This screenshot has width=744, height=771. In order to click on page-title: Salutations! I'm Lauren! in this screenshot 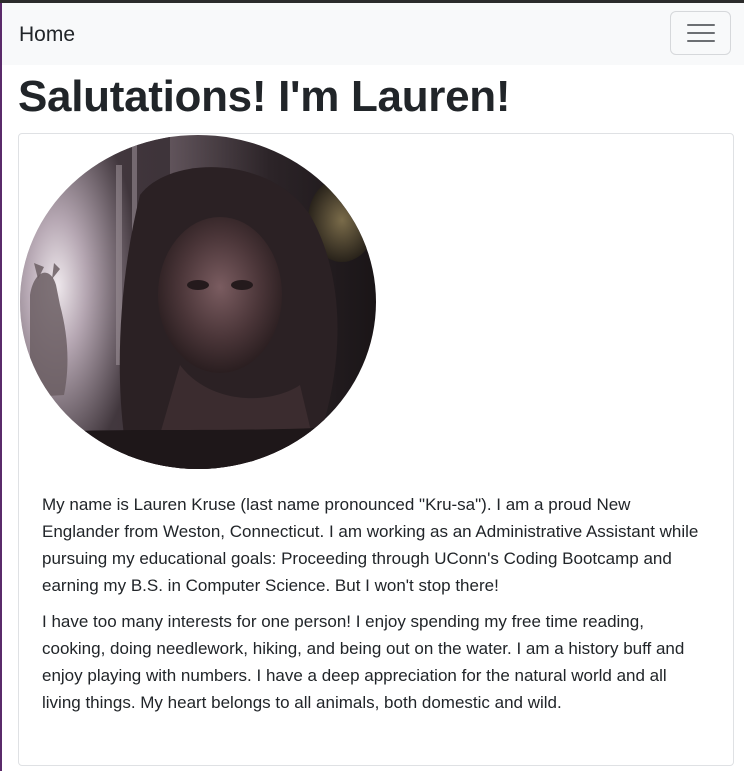, I will do `click(264, 96)`.